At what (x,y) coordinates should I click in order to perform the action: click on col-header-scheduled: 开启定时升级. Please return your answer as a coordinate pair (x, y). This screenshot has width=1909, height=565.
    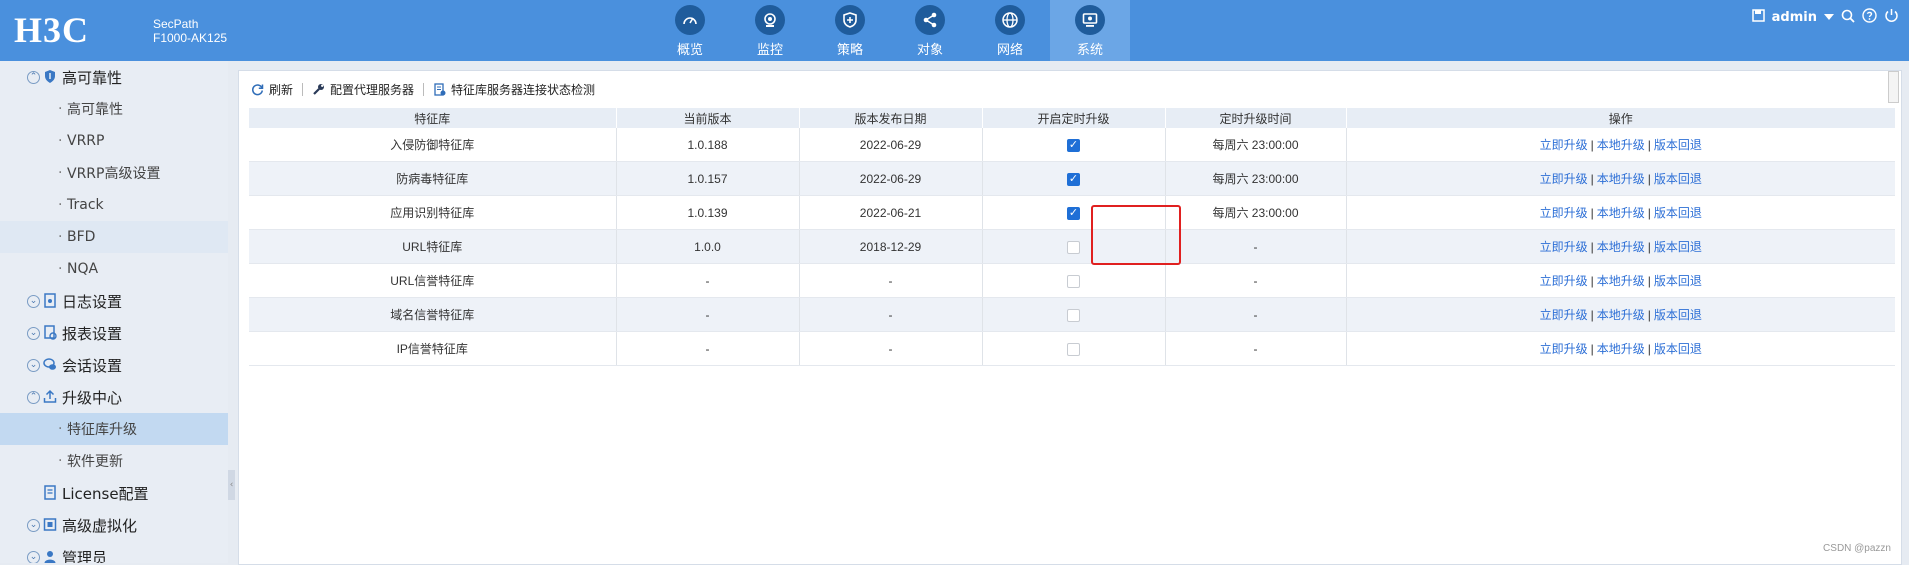
    Looking at the image, I should click on (1074, 118).